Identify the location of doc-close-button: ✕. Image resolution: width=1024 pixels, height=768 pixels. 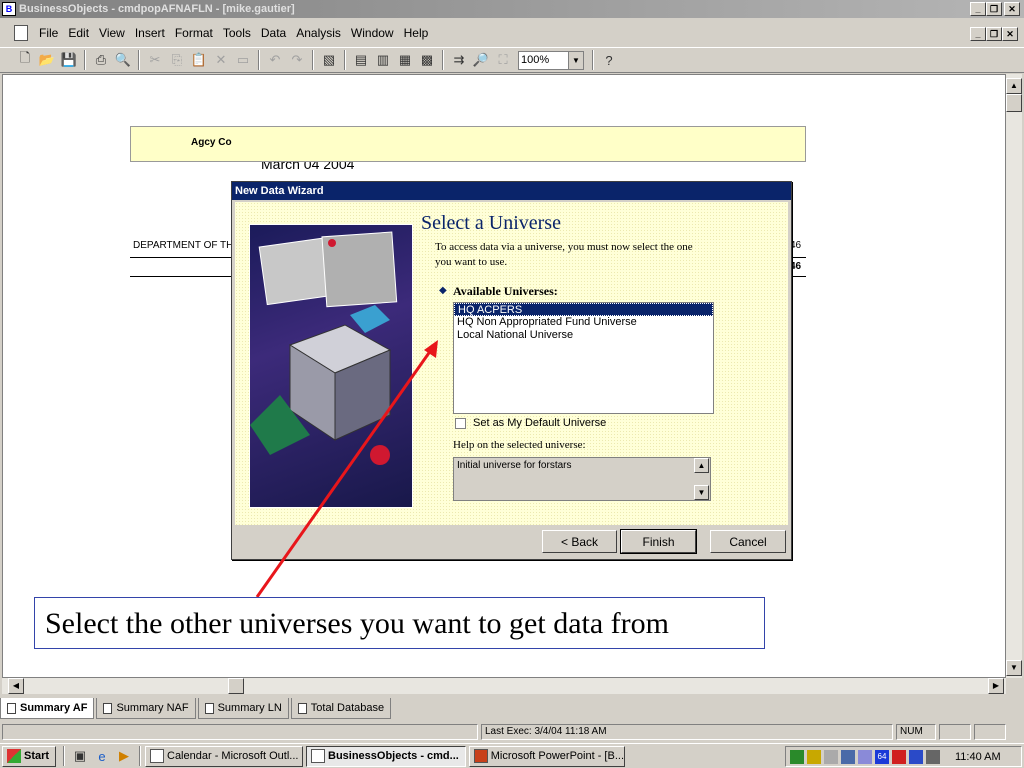
(1010, 34).